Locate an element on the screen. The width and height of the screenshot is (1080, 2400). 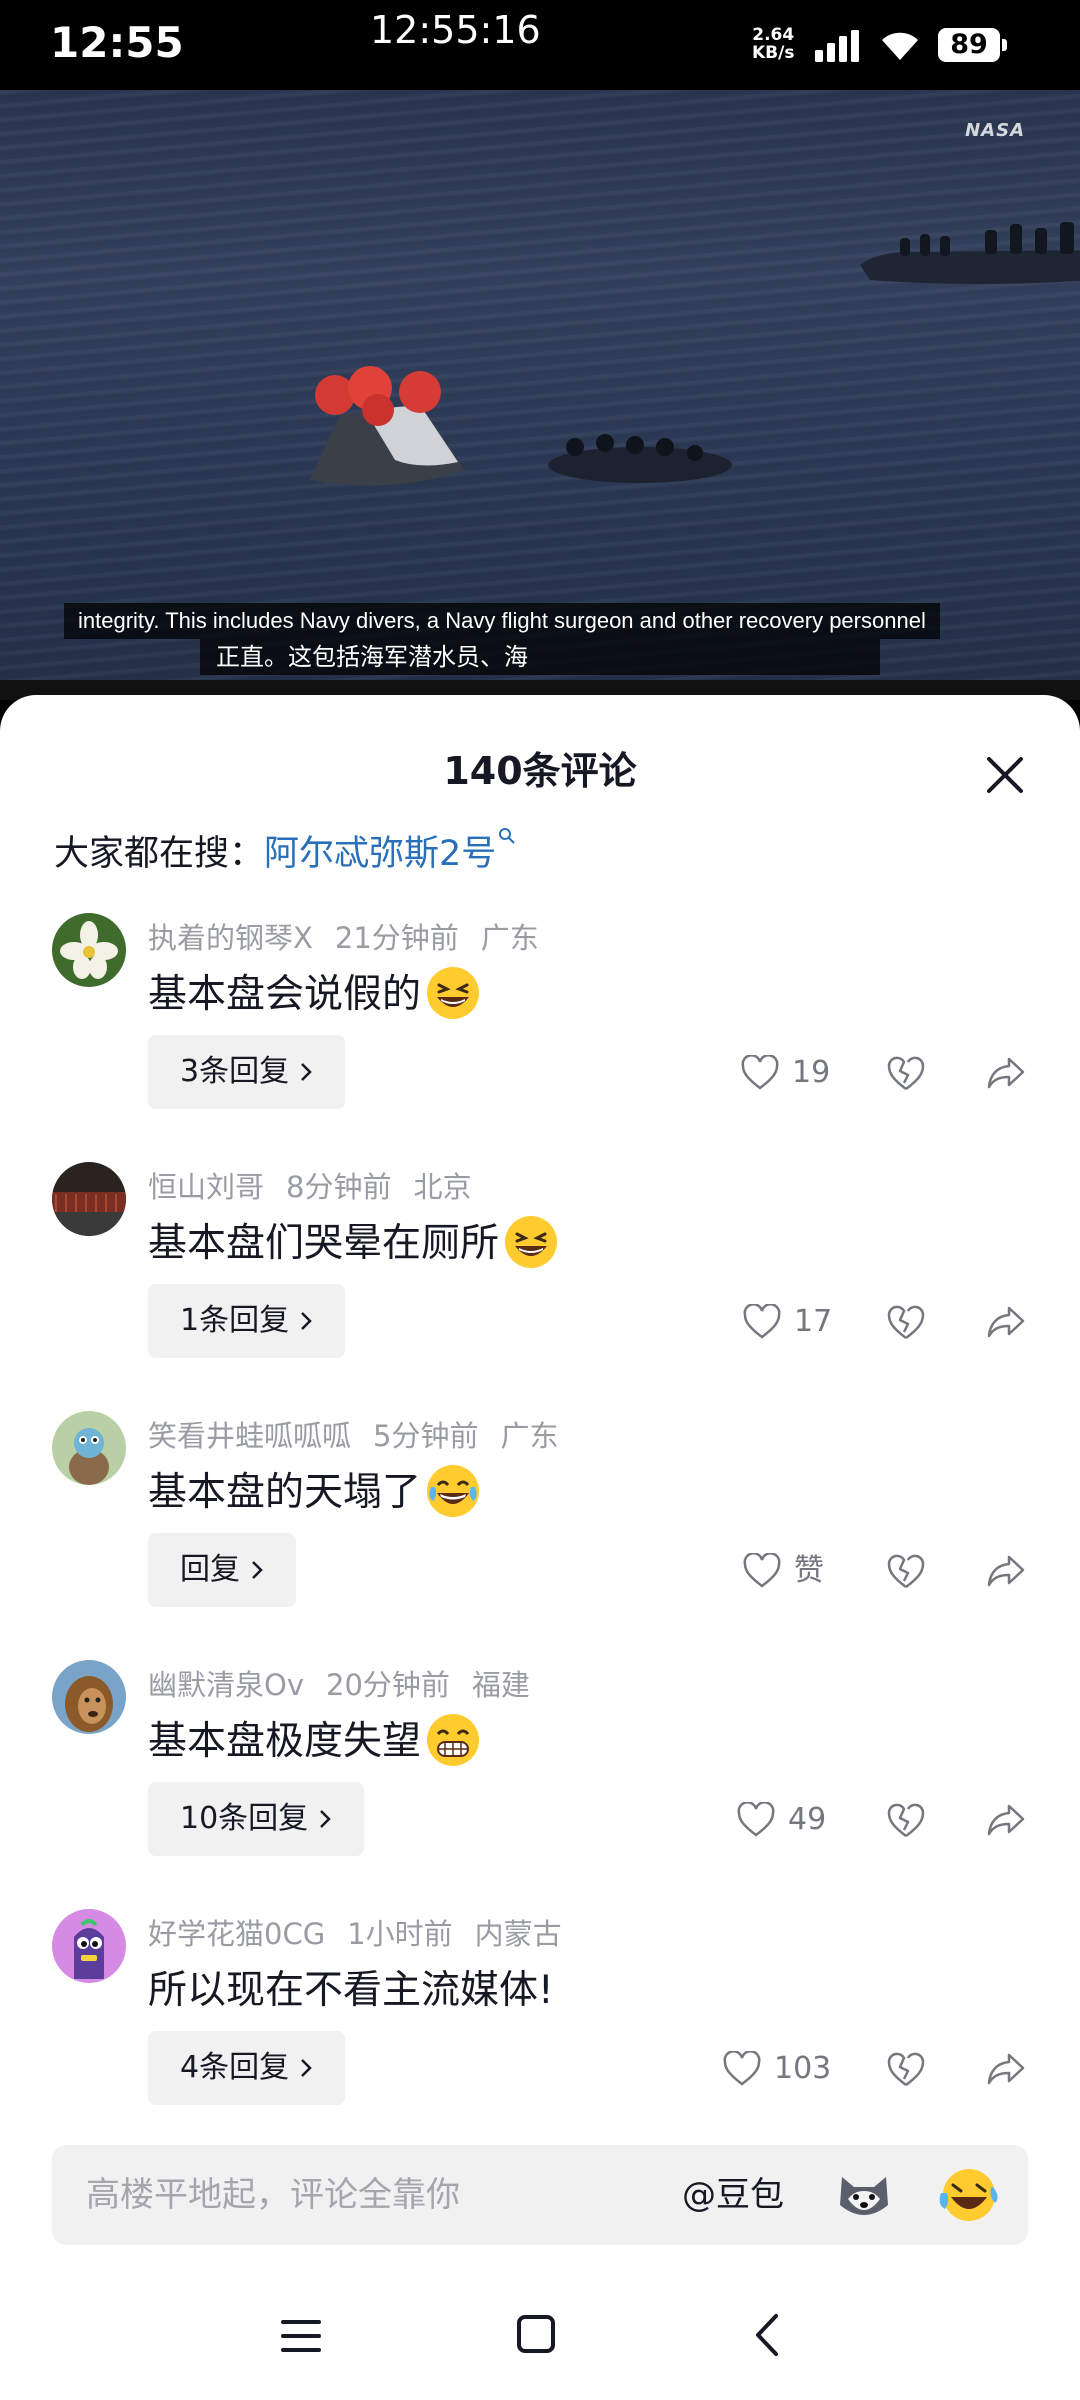
like-count: 17 is located at coordinates (813, 1321).